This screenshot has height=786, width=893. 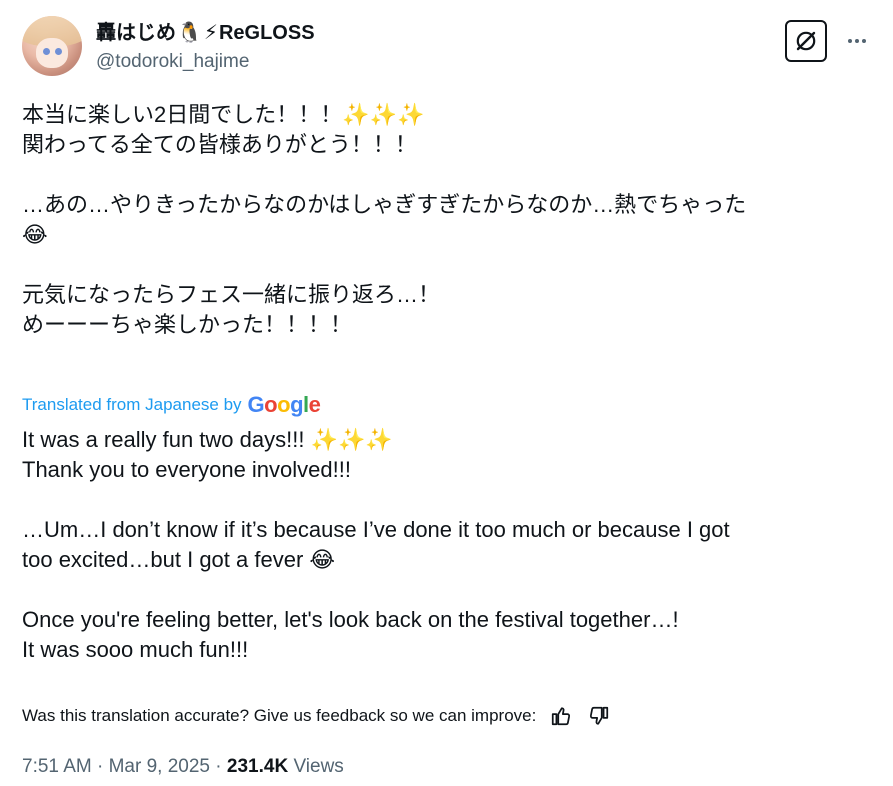 What do you see at coordinates (136, 33) in the screenshot?
I see `display-name-text: 轟はじめ` at bounding box center [136, 33].